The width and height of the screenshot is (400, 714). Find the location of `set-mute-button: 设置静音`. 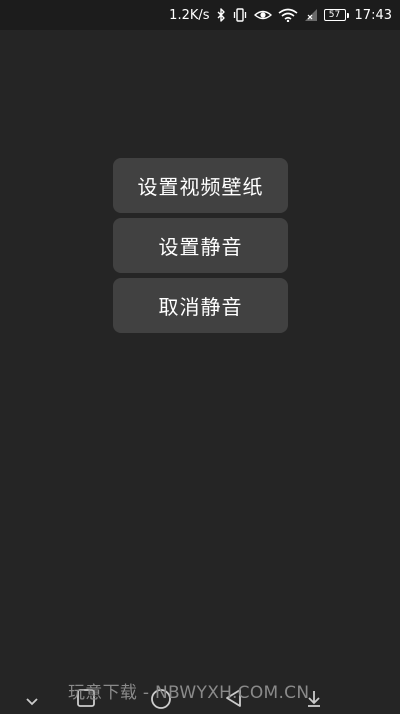

set-mute-button: 设置静音 is located at coordinates (200, 245).